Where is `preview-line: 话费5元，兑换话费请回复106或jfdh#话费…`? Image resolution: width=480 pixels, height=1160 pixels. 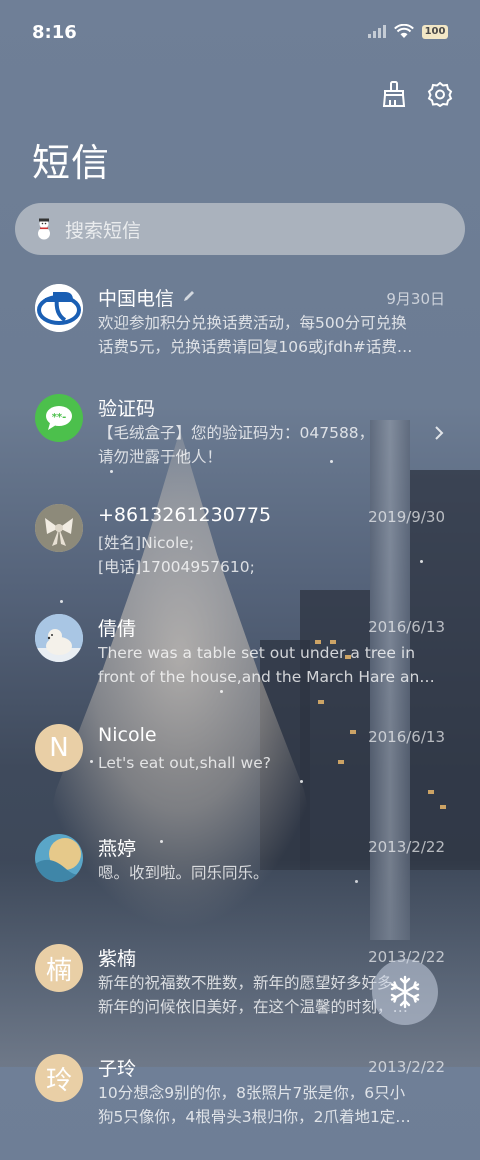
preview-line: 话费5元，兑换话费请回复106或jfdh#话费… is located at coordinates (255, 347).